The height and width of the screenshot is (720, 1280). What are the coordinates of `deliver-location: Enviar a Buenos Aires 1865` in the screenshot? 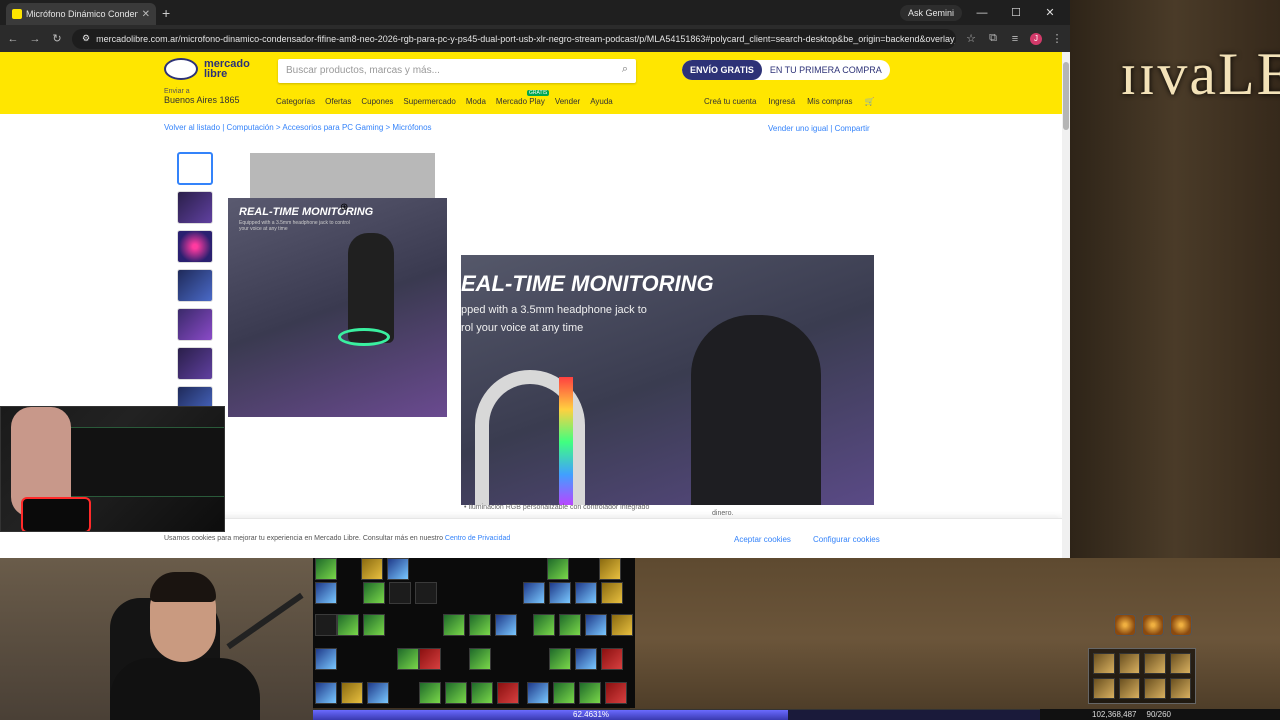 It's located at (202, 96).